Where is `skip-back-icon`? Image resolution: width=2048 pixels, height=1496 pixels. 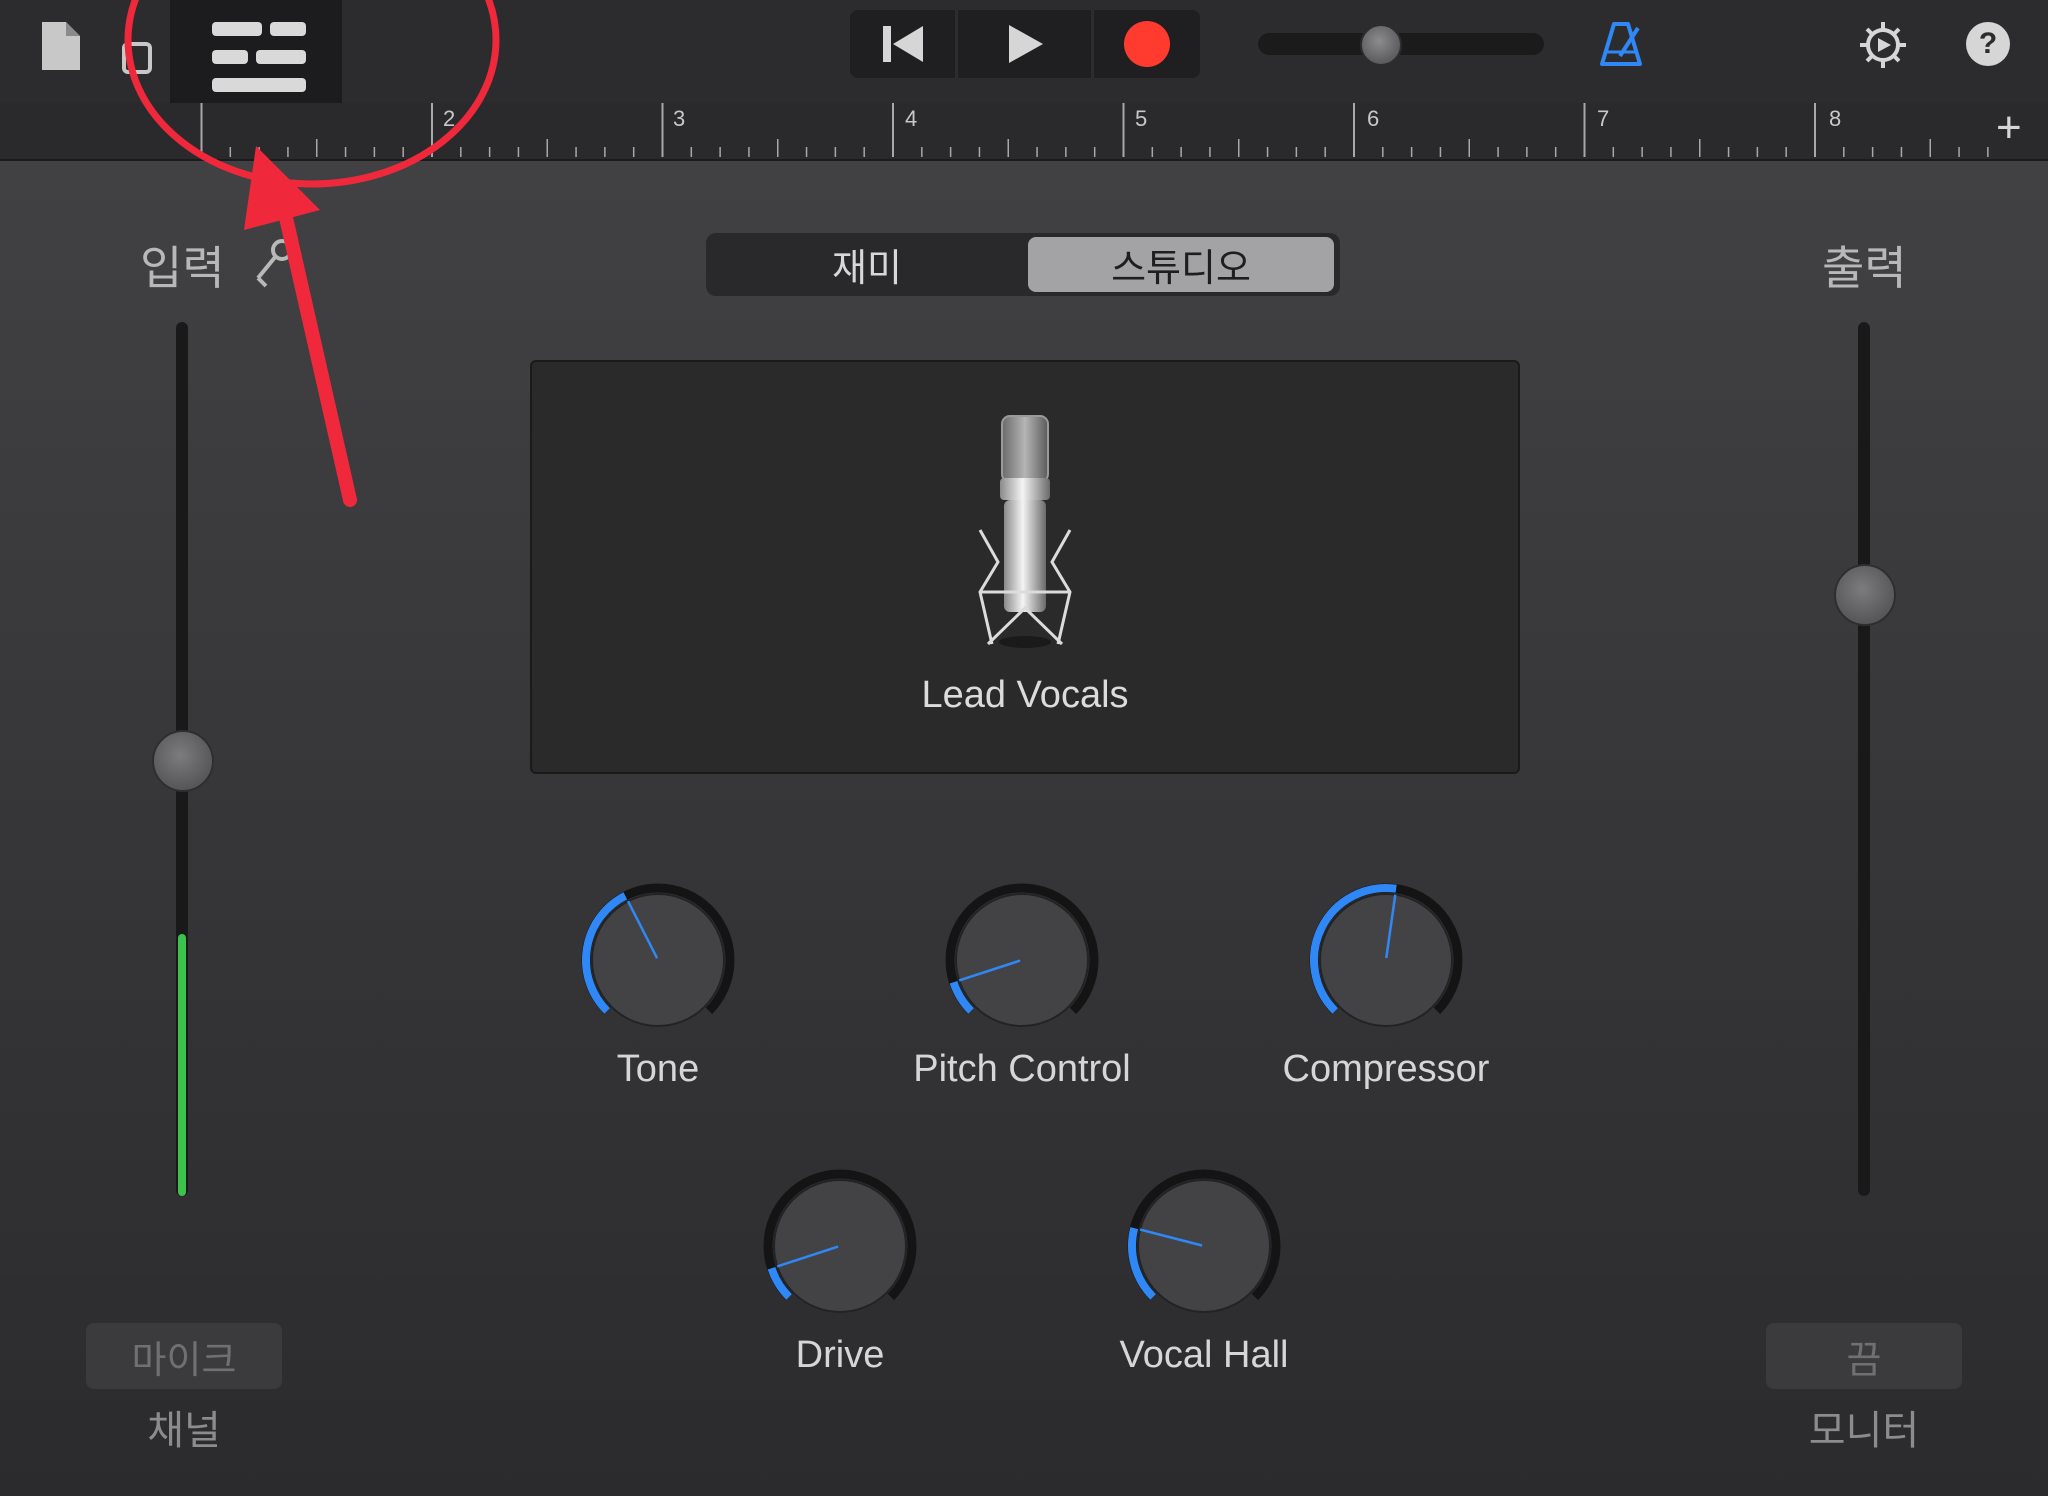 skip-back-icon is located at coordinates (902, 44).